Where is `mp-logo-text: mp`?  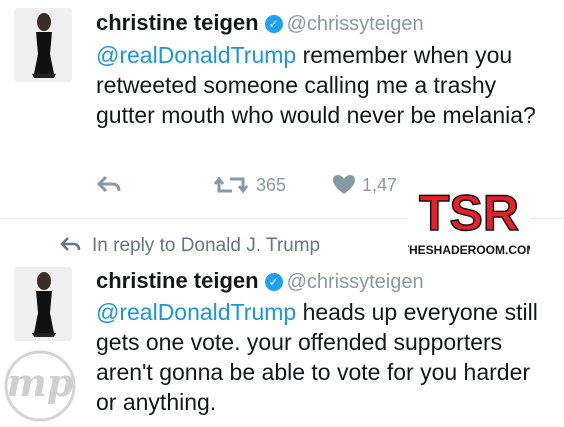 mp-logo-text: mp is located at coordinates (40, 382).